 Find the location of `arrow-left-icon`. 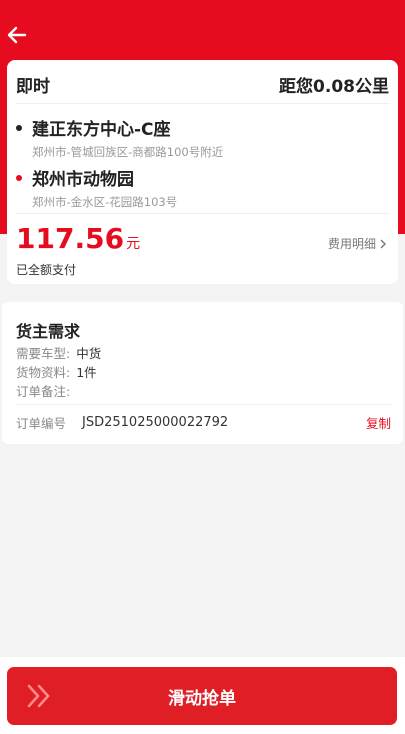

arrow-left-icon is located at coordinates (17, 35).